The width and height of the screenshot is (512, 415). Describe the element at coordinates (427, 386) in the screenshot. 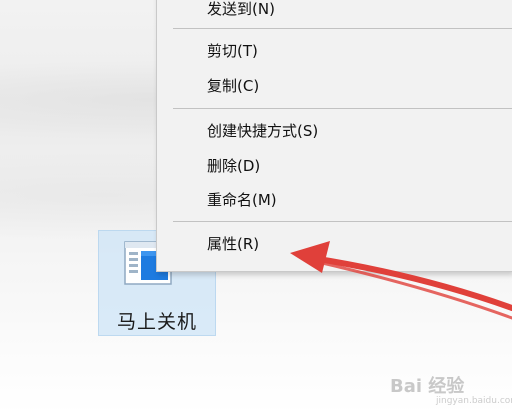

I see `watermark-text: Bai 经验` at that location.